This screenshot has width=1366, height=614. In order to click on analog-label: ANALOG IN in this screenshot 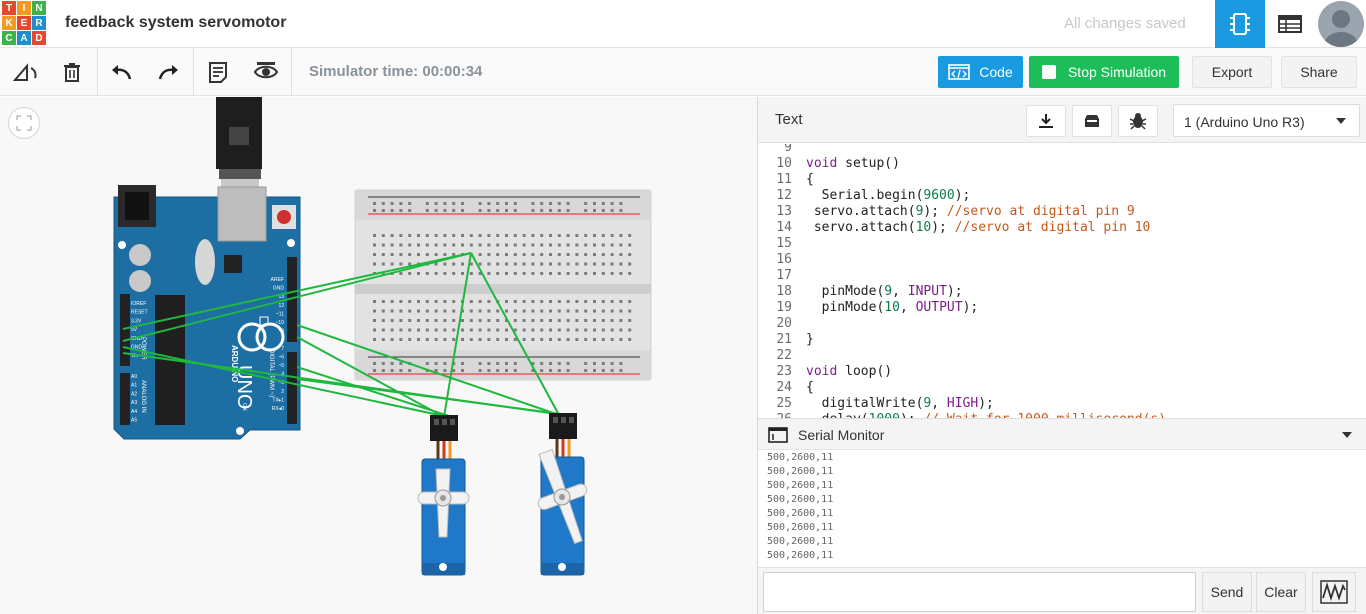, I will do `click(143, 396)`.